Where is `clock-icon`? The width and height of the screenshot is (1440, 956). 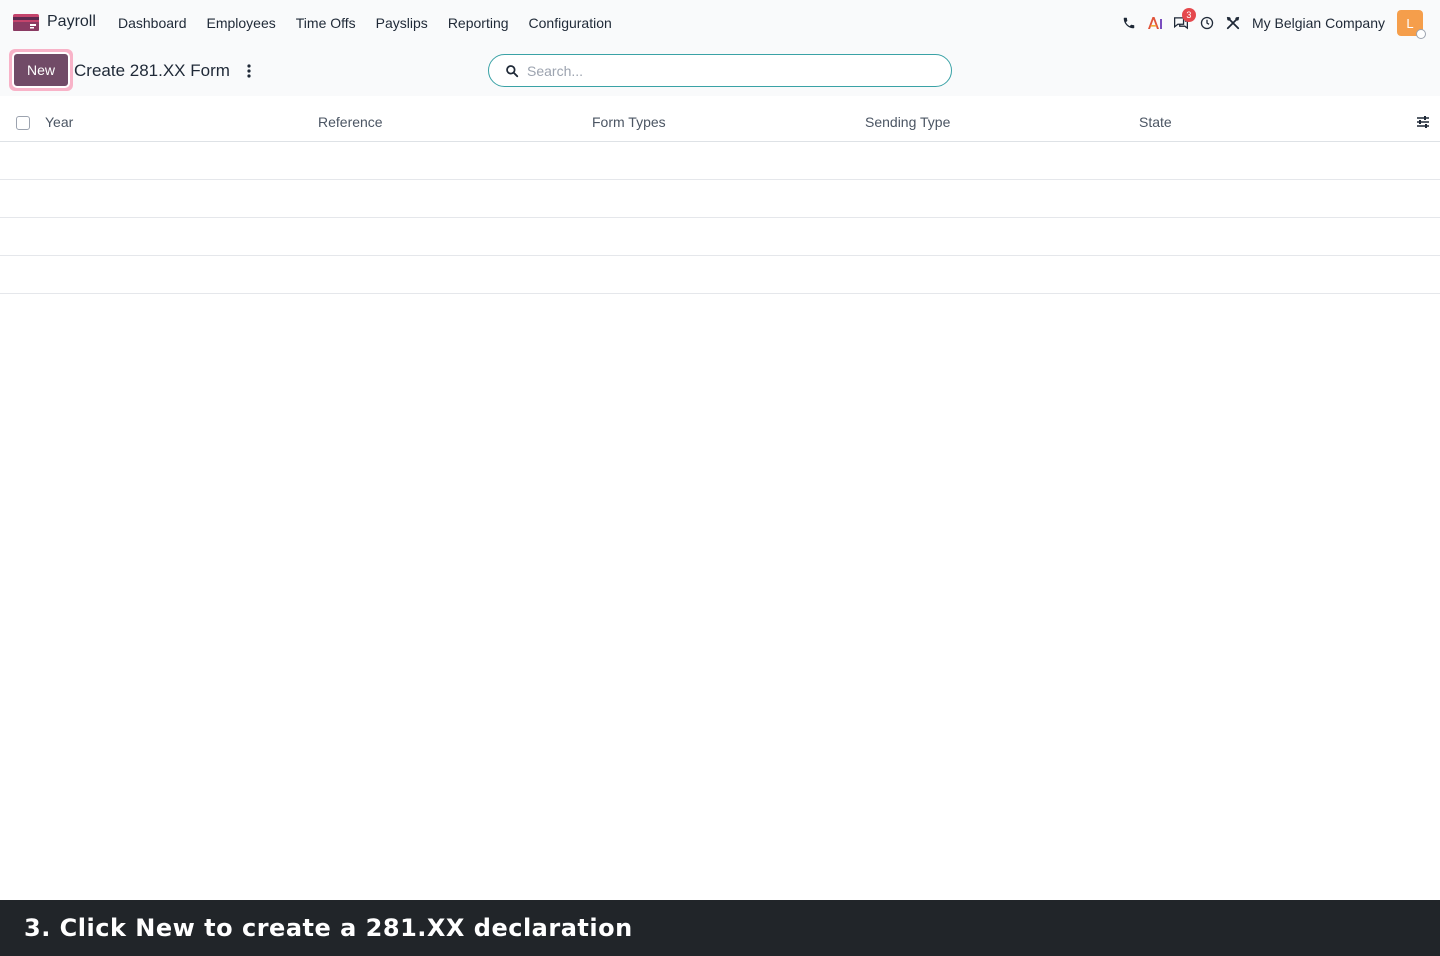
clock-icon is located at coordinates (1207, 23).